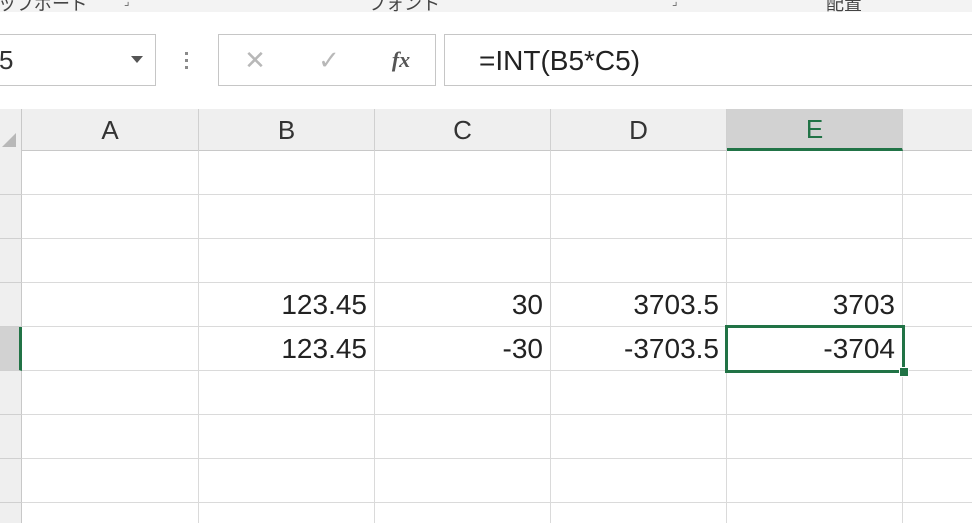 This screenshot has height=523, width=972. I want to click on active-cell-border, so click(815, 349).